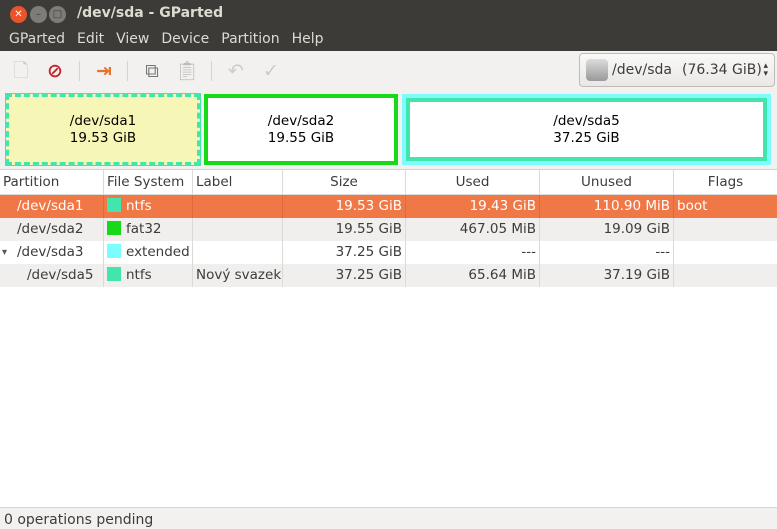 The image size is (777, 529). I want to click on close-button: ✕, so click(18, 14).